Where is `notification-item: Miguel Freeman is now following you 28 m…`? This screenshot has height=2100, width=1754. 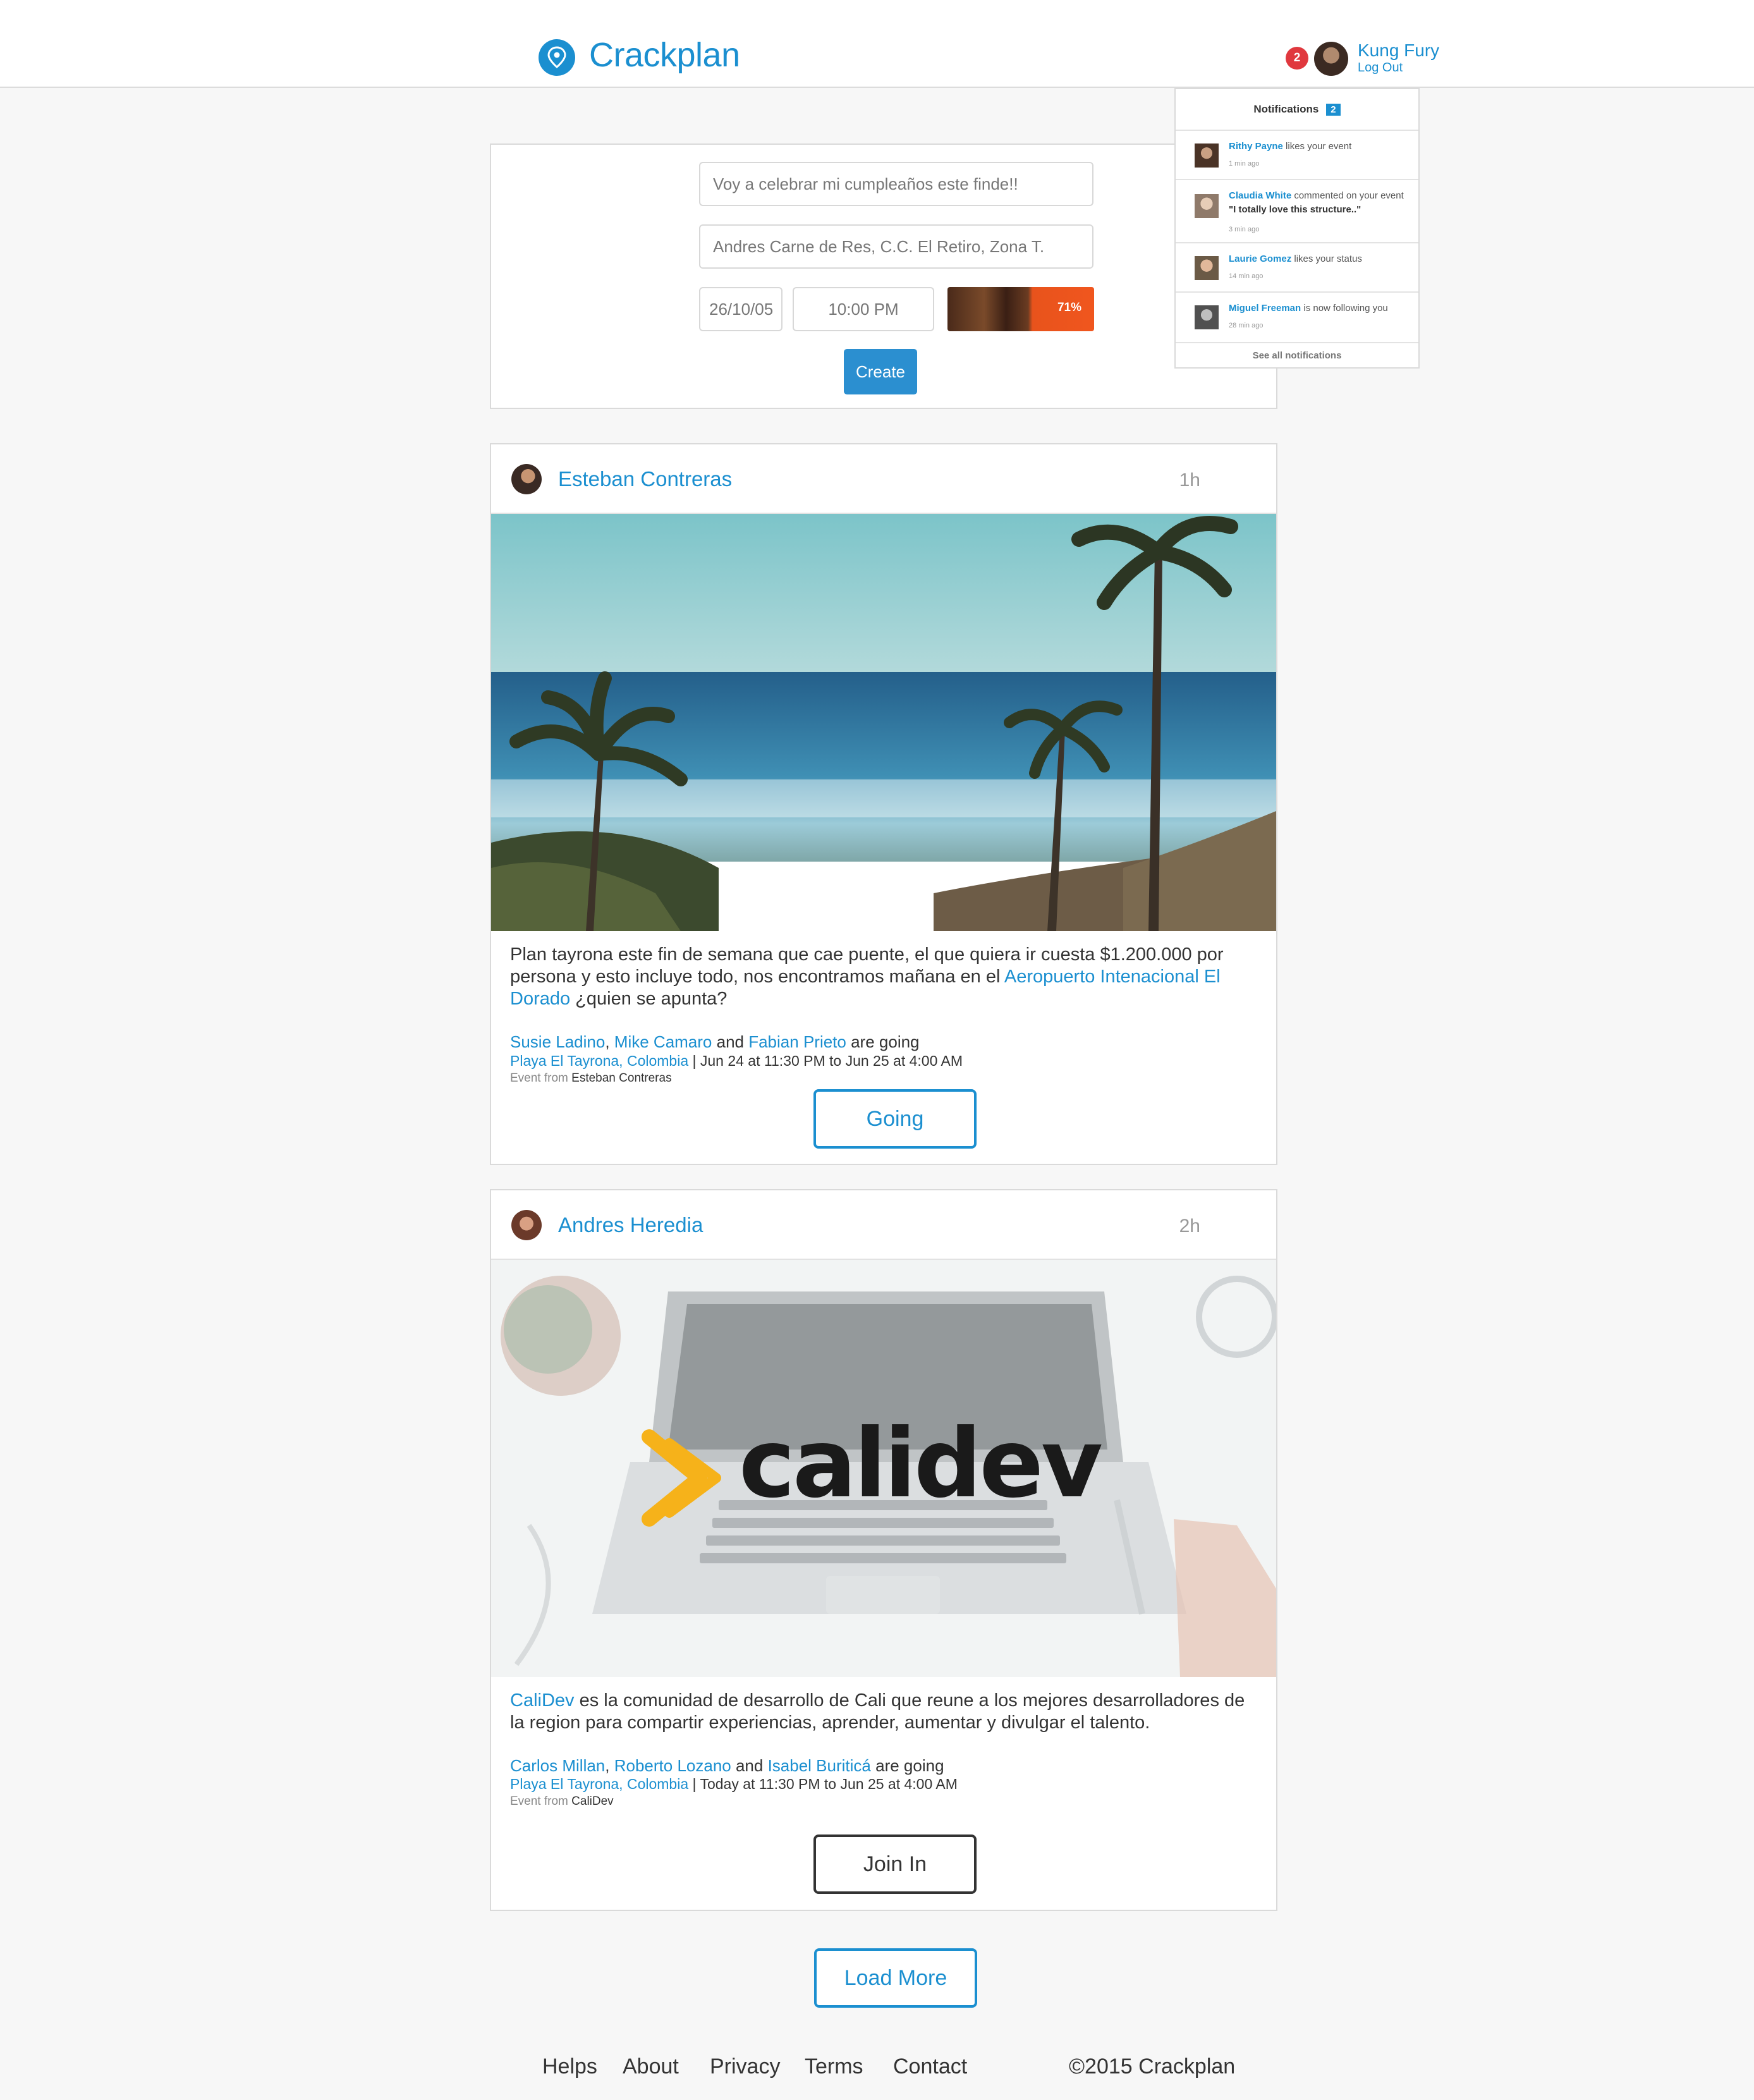
notification-item: Miguel Freeman is now following you 28 m… is located at coordinates (1297, 318).